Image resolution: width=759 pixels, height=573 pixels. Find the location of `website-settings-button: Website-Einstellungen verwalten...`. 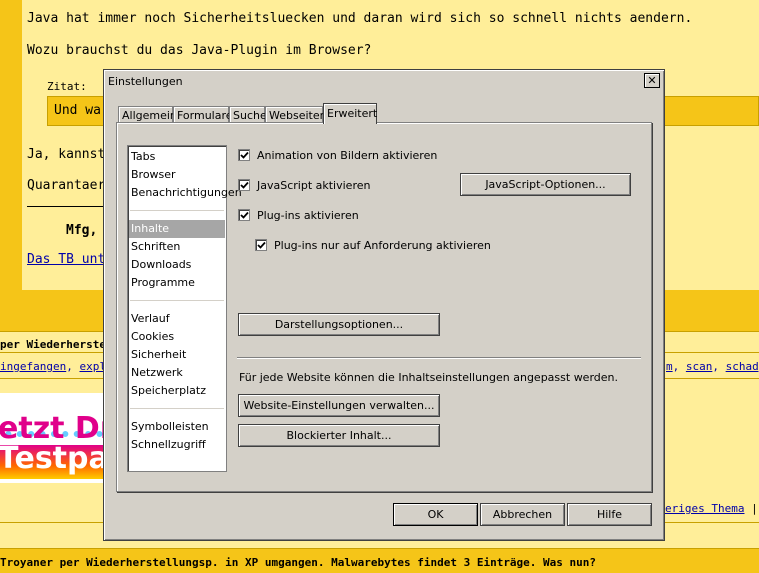

website-settings-button: Website-Einstellungen verwalten... is located at coordinates (339, 405).